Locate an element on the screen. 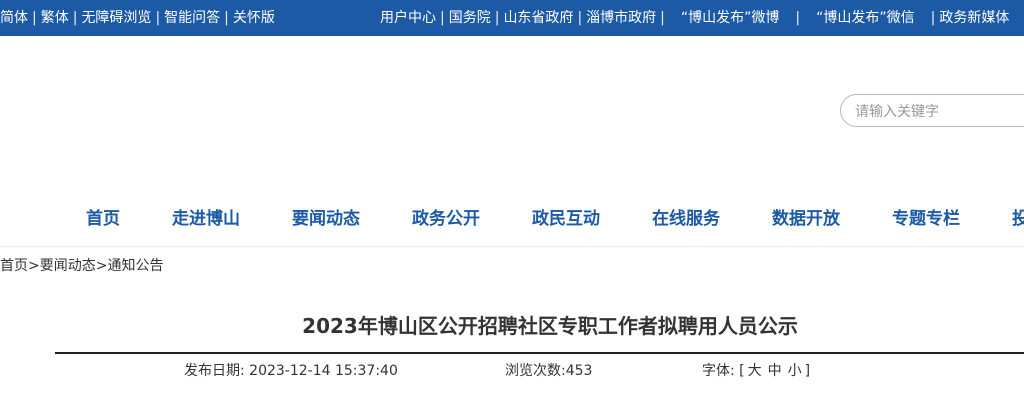 This screenshot has width=1024, height=400. title-divider is located at coordinates (539, 353).